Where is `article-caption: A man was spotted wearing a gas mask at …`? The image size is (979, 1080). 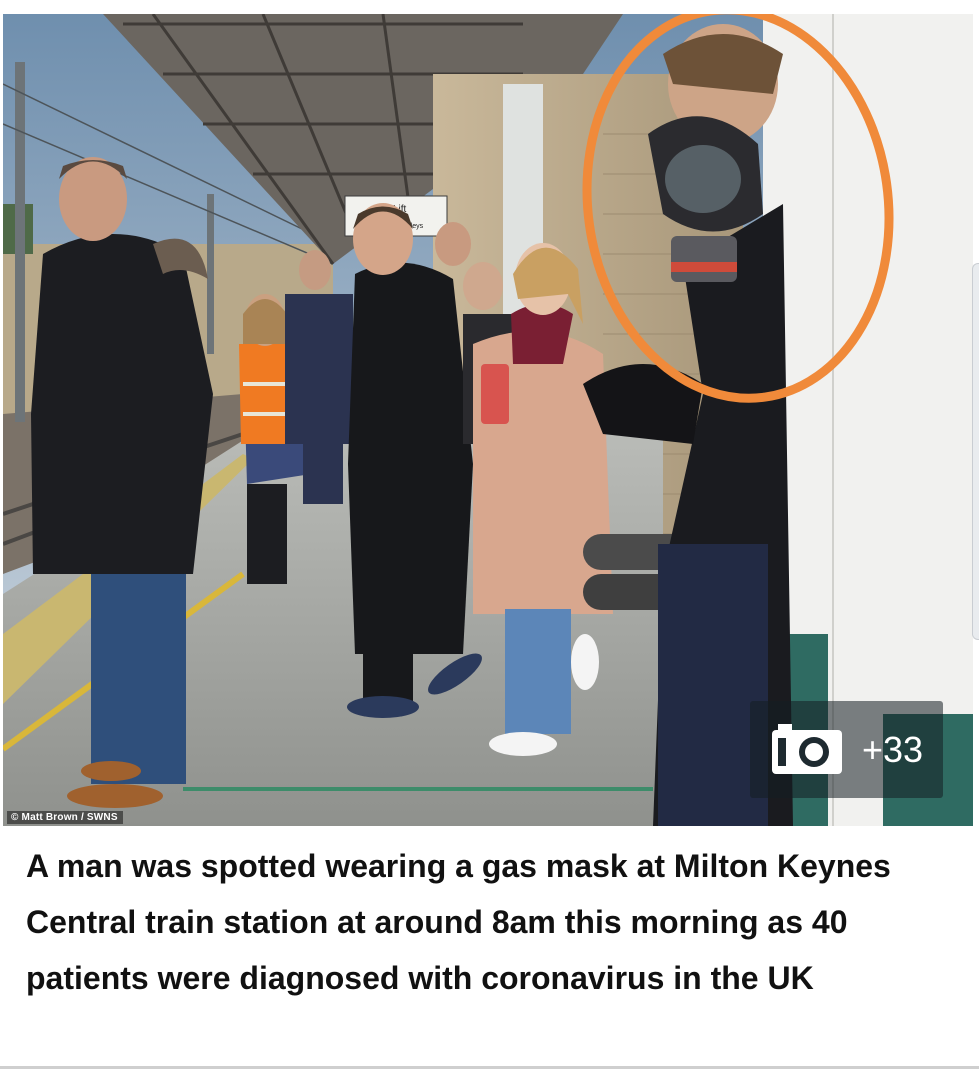 article-caption: A man was spotted wearing a gas mask at … is located at coordinates (458, 922).